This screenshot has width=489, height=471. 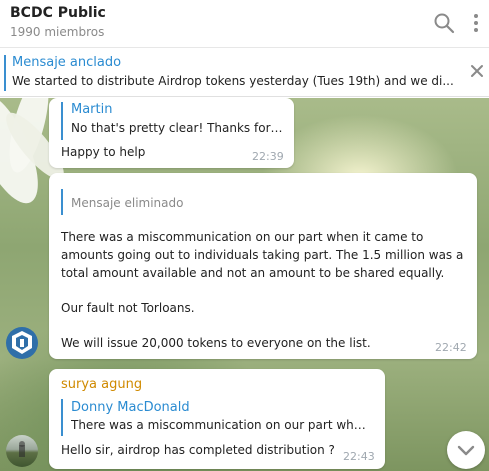 I want to click on message-time: 22:39, so click(x=268, y=156).